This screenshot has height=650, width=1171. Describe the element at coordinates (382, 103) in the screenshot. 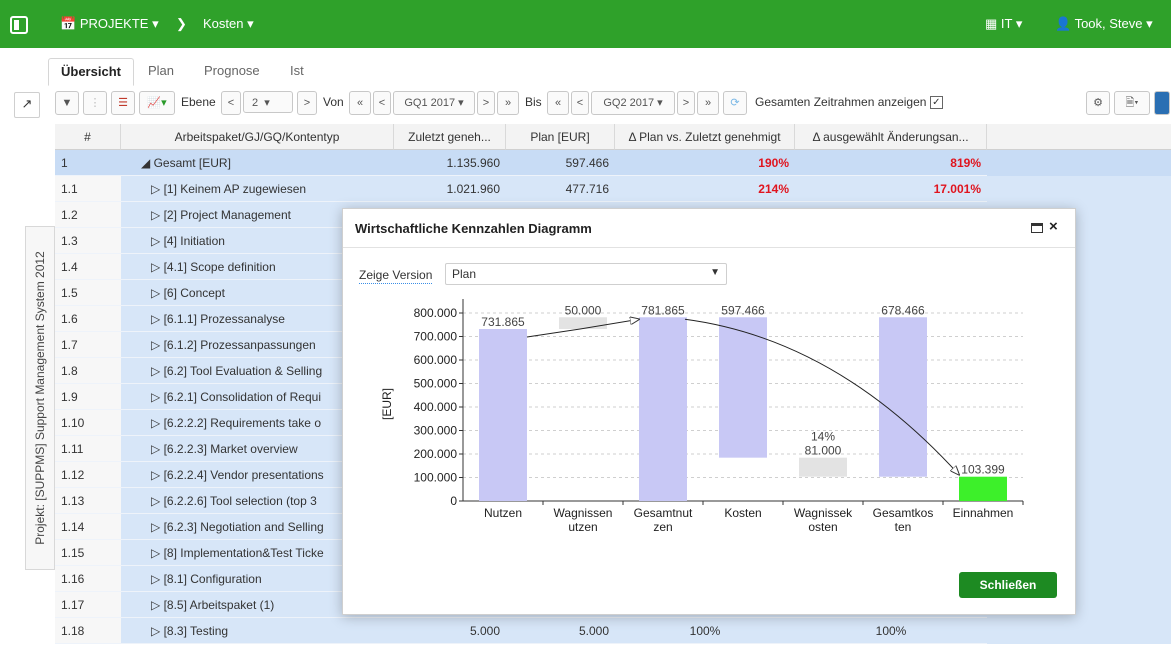

I see `von-prev-button: <` at that location.